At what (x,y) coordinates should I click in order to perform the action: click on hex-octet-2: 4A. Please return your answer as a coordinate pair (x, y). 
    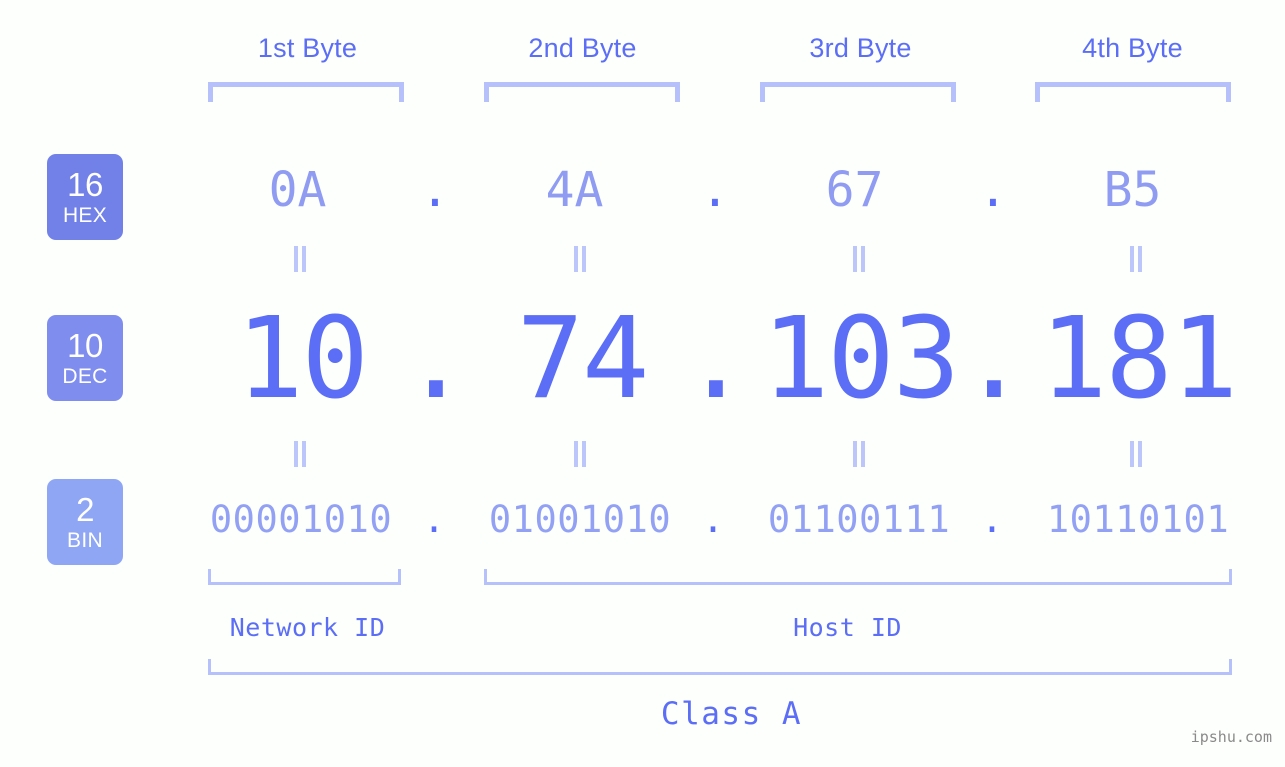
    Looking at the image, I should click on (574, 190).